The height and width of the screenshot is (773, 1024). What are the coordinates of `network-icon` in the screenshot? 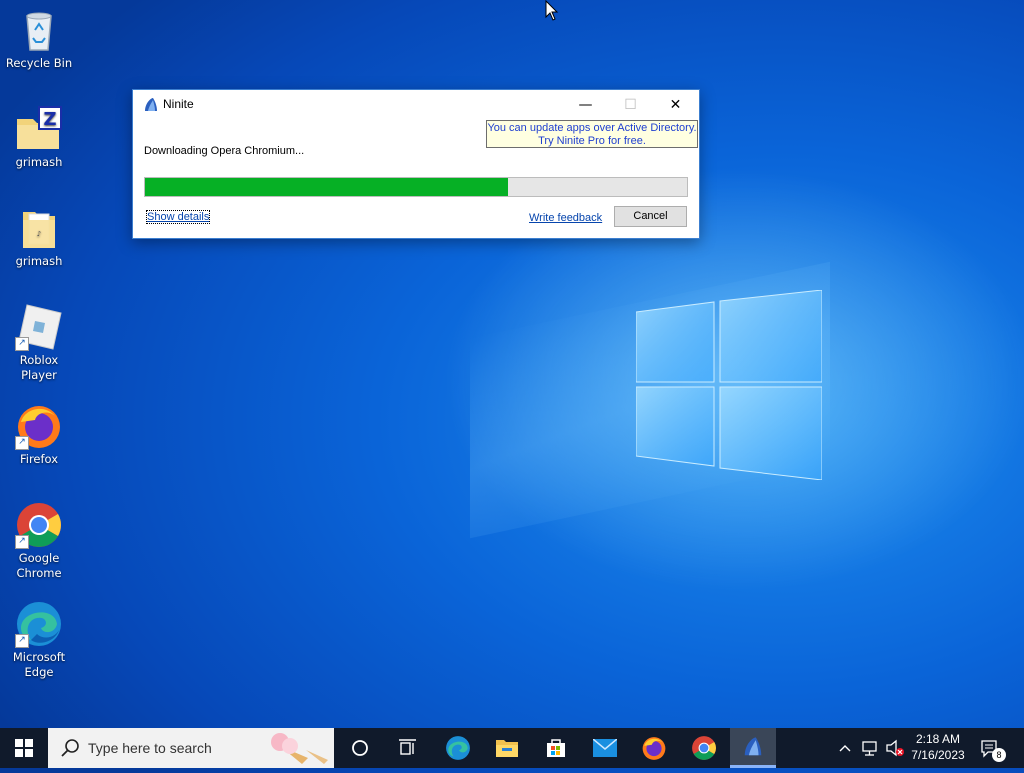 It's located at (869, 748).